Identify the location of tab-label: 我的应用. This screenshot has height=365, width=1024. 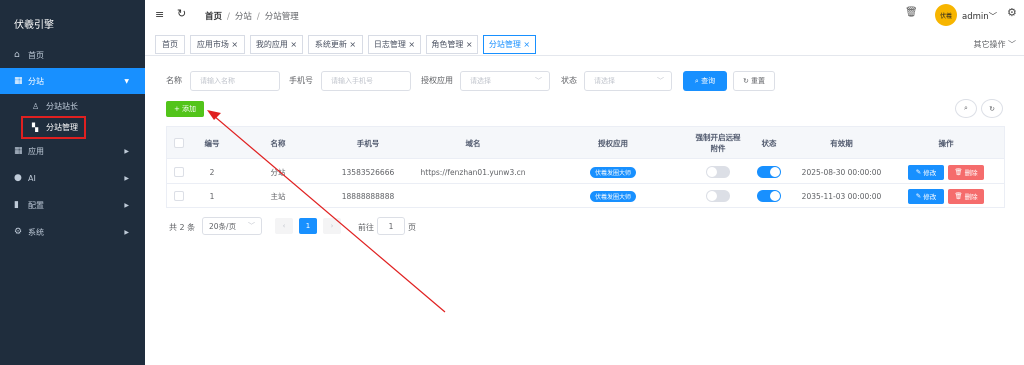
(271, 44).